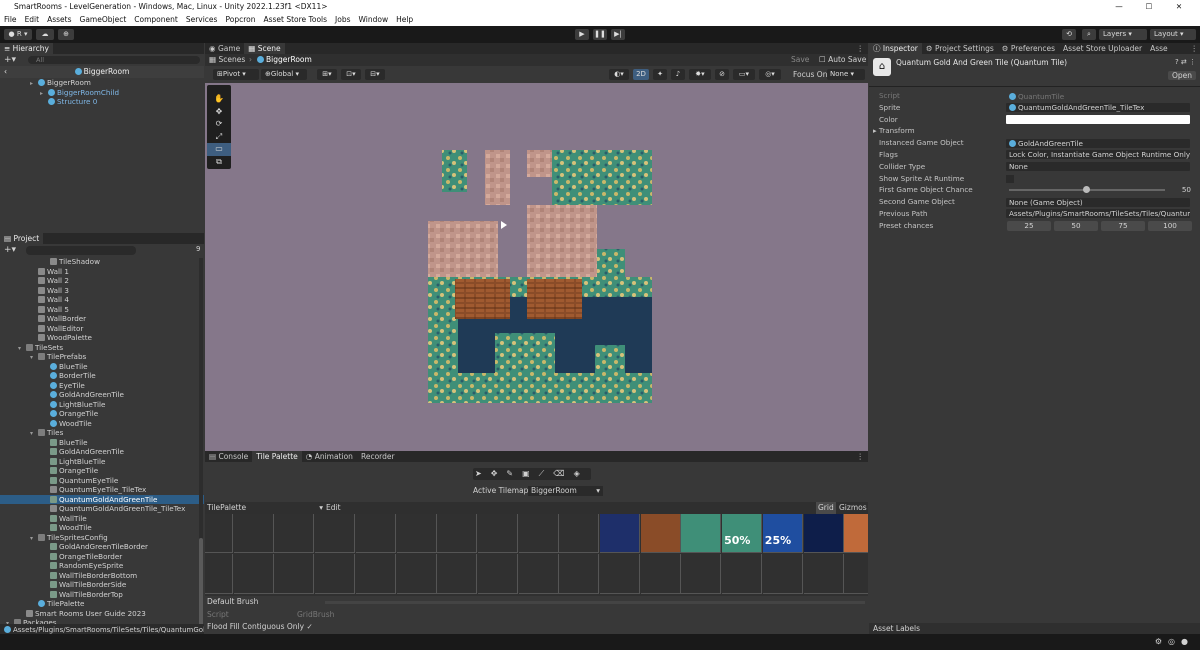 This screenshot has width=1200, height=650. I want to click on collab-icon: ⊕, so click(66, 34).